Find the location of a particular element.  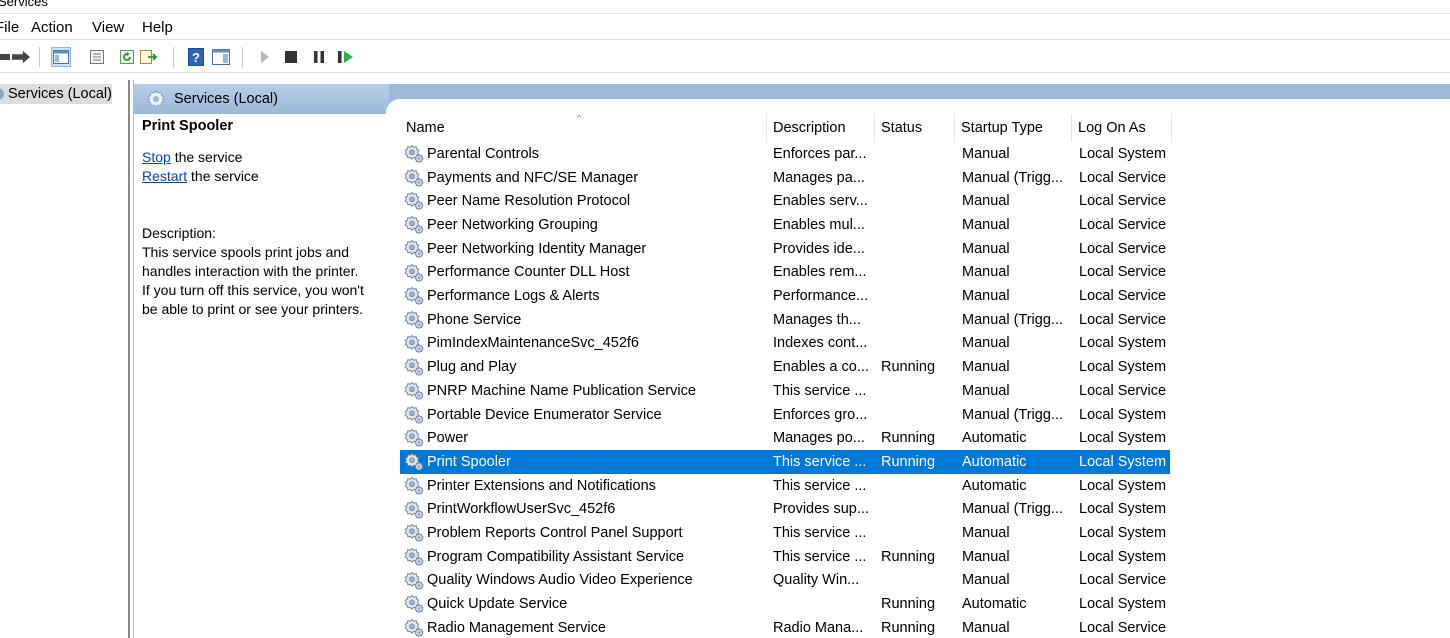

title-bar: Services is located at coordinates (725, 7).